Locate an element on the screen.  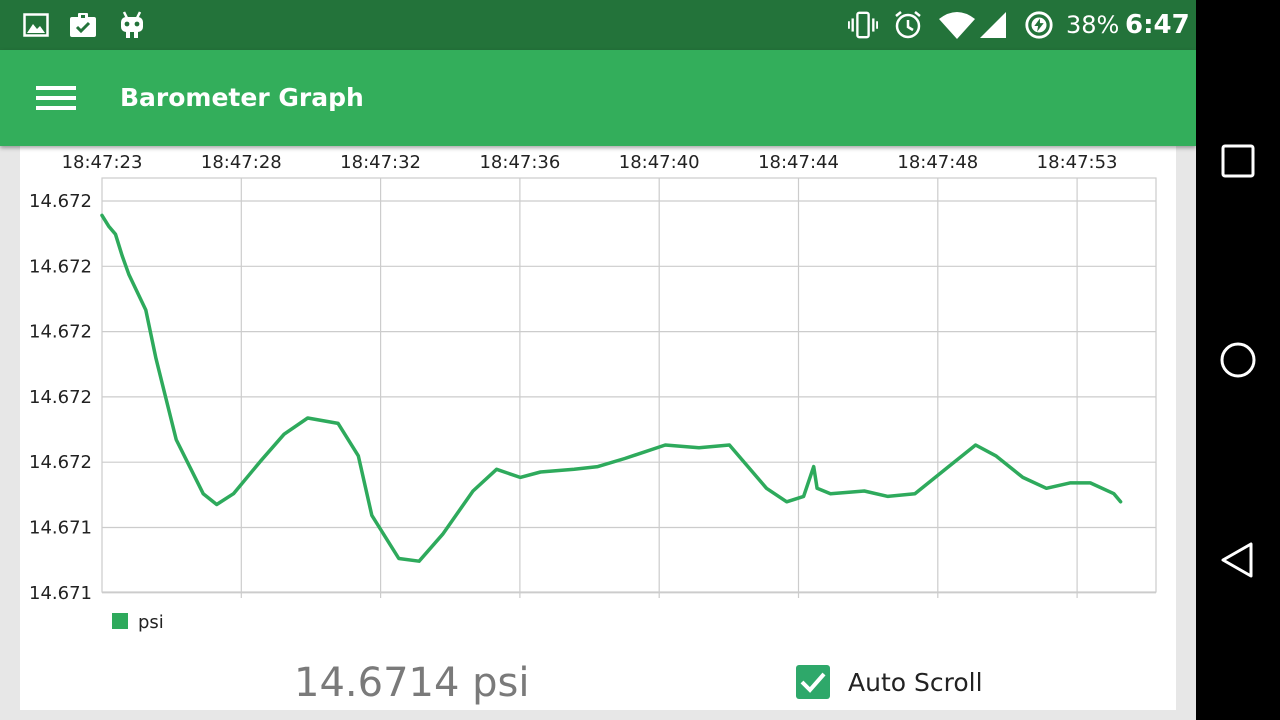
x-tick-label: 18:47:53 is located at coordinates (1077, 162).